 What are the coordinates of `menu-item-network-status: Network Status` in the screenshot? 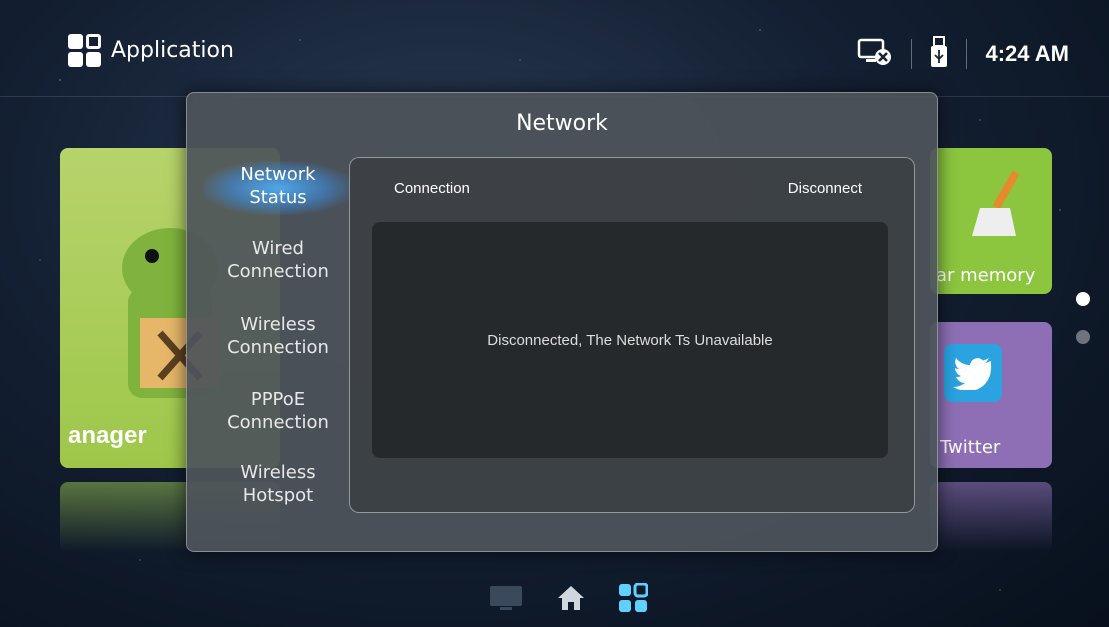 It's located at (278, 188).